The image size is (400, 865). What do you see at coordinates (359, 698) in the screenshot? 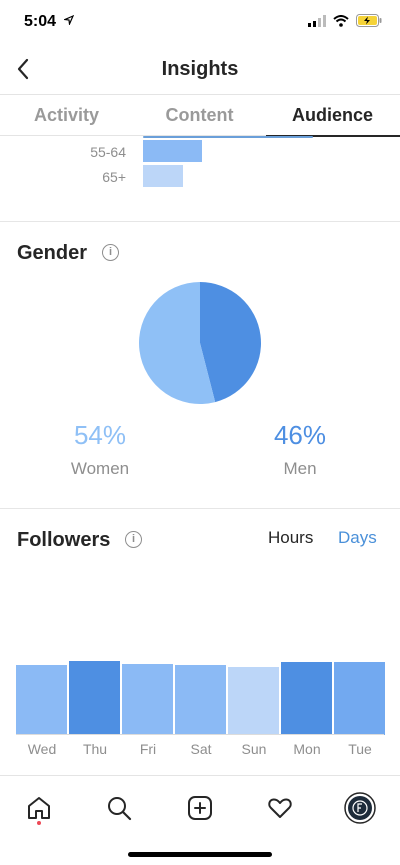
I see `followers-bar-tue` at bounding box center [359, 698].